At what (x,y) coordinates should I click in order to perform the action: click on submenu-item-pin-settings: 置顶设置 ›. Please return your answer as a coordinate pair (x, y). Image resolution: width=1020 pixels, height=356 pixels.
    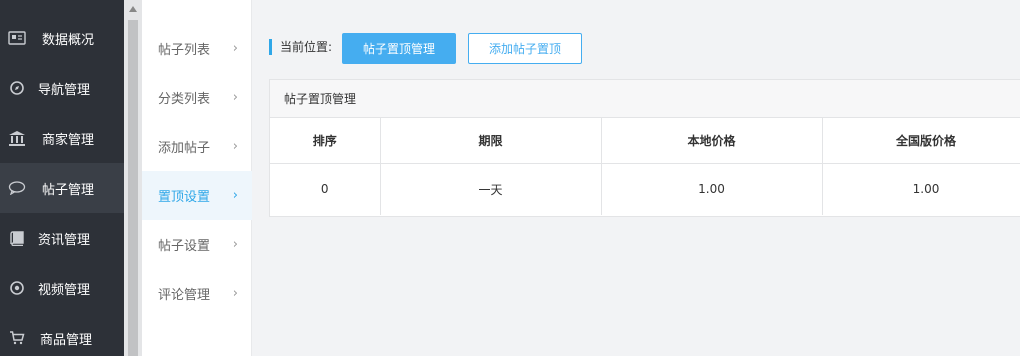
    Looking at the image, I should click on (197, 195).